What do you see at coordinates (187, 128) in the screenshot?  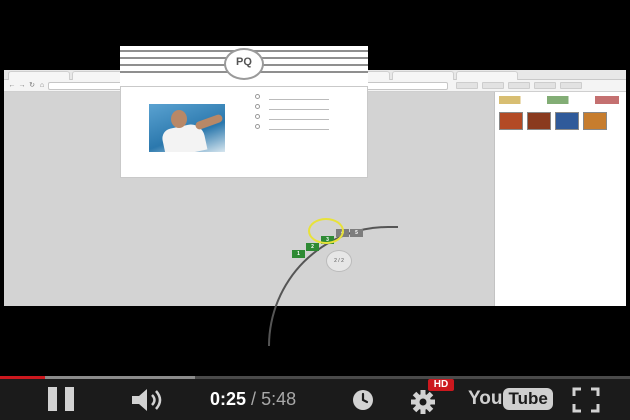 I see `question-photo` at bounding box center [187, 128].